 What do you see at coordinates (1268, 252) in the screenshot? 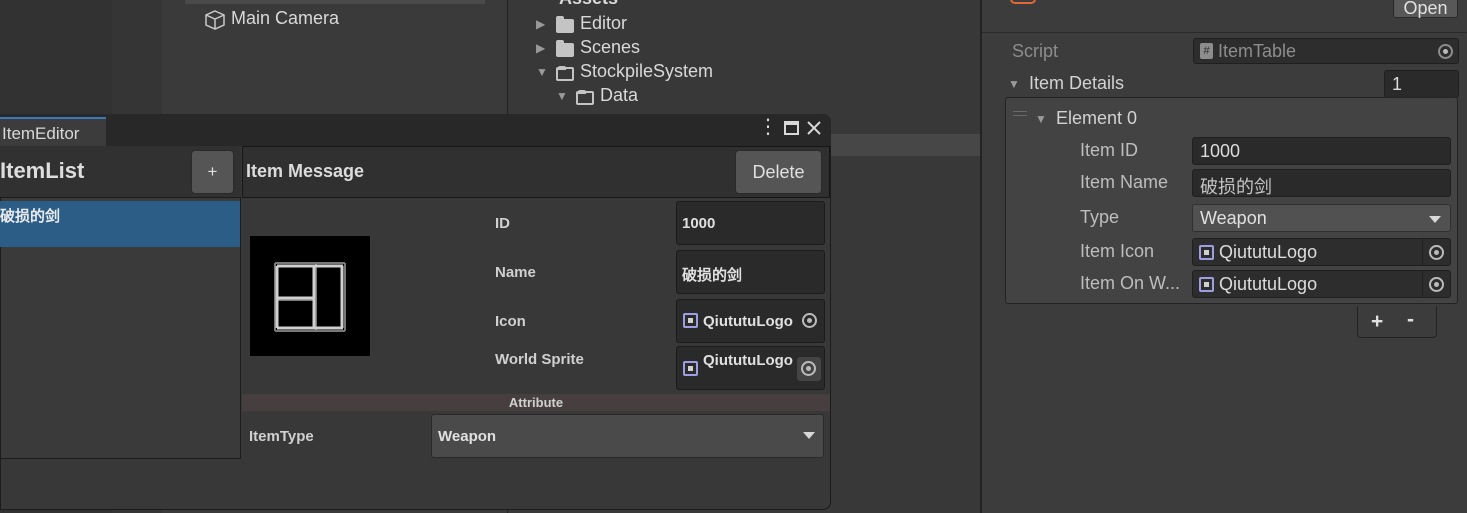
I see `item-icon-value: QiututuLogo` at bounding box center [1268, 252].